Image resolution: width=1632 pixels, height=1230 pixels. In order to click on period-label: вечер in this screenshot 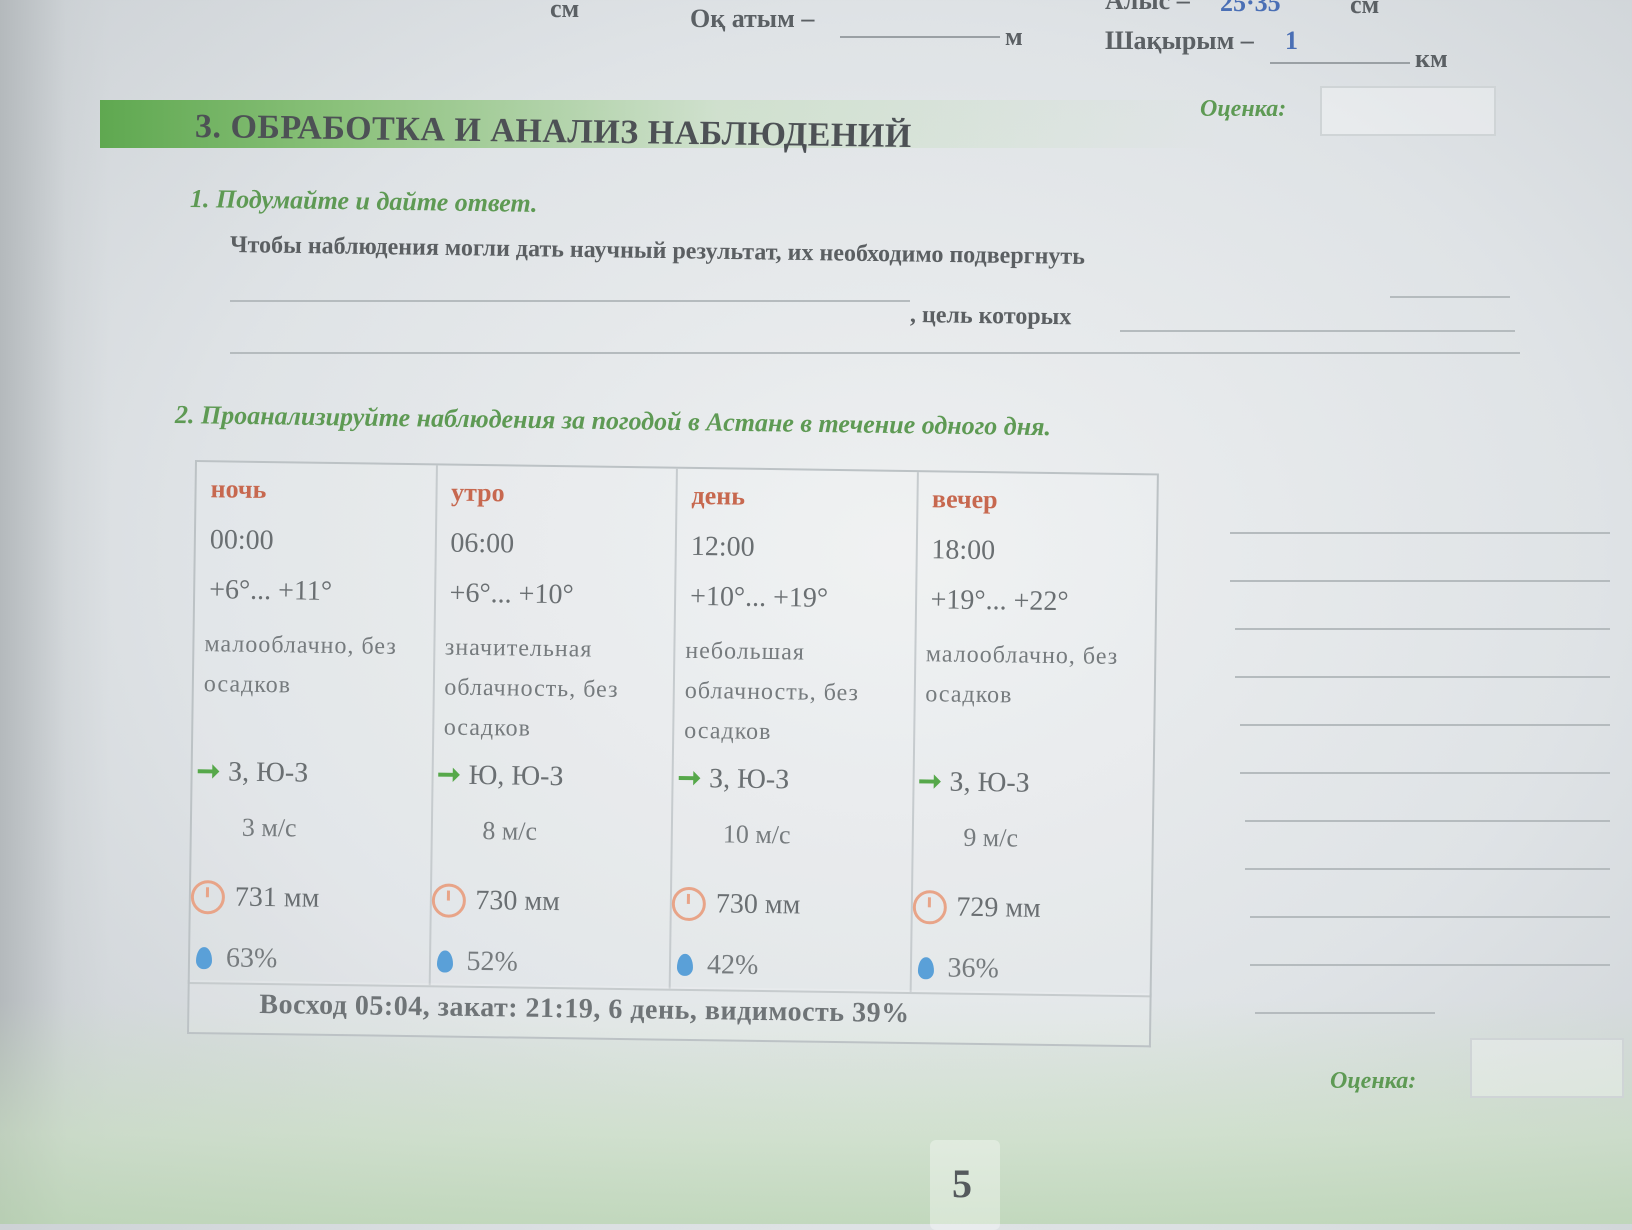, I will do `click(964, 499)`.